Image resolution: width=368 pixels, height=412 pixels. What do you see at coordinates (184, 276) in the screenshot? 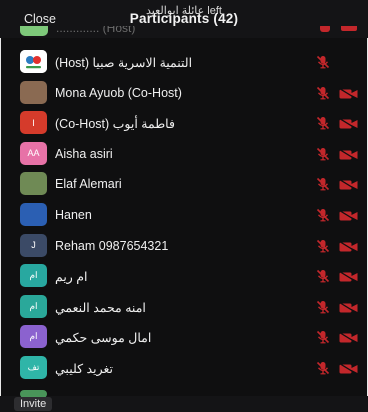
I see `participant-row: ام ام ريم` at bounding box center [184, 276].